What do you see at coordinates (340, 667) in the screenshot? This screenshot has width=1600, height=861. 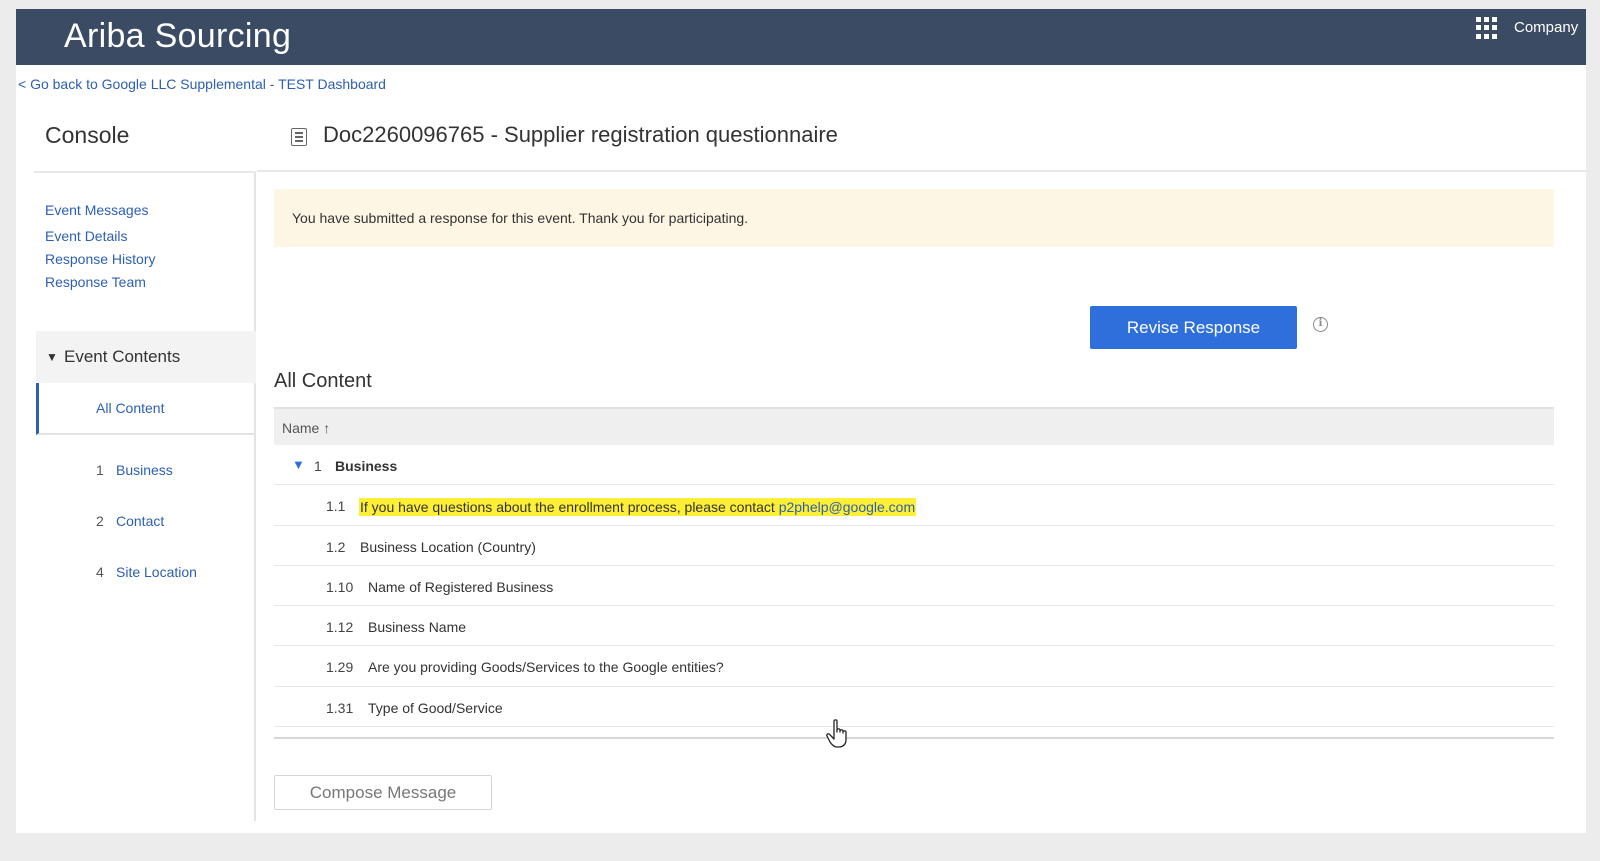 I see `row-number: 1.29` at bounding box center [340, 667].